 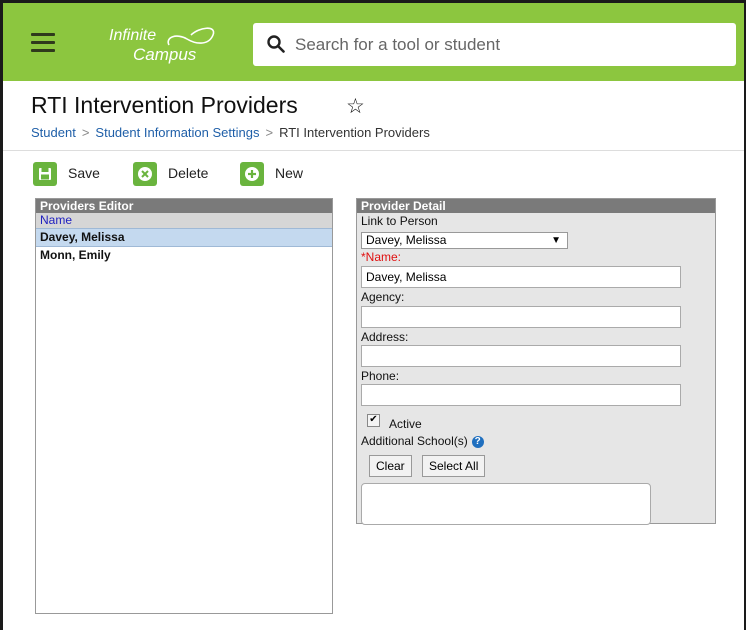 I want to click on agency-field, so click(x=521, y=317).